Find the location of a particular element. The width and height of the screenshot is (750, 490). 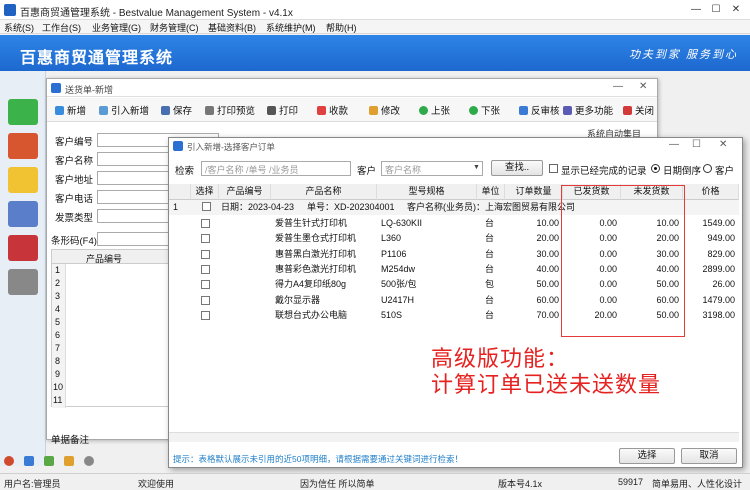

row-number-column: 1 2 3 4 5 6 7 8 9 10 11 is located at coordinates (59, 336).